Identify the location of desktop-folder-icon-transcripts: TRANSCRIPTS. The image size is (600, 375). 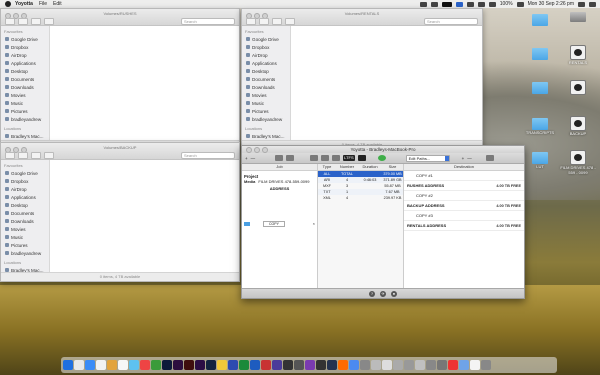
(540, 127).